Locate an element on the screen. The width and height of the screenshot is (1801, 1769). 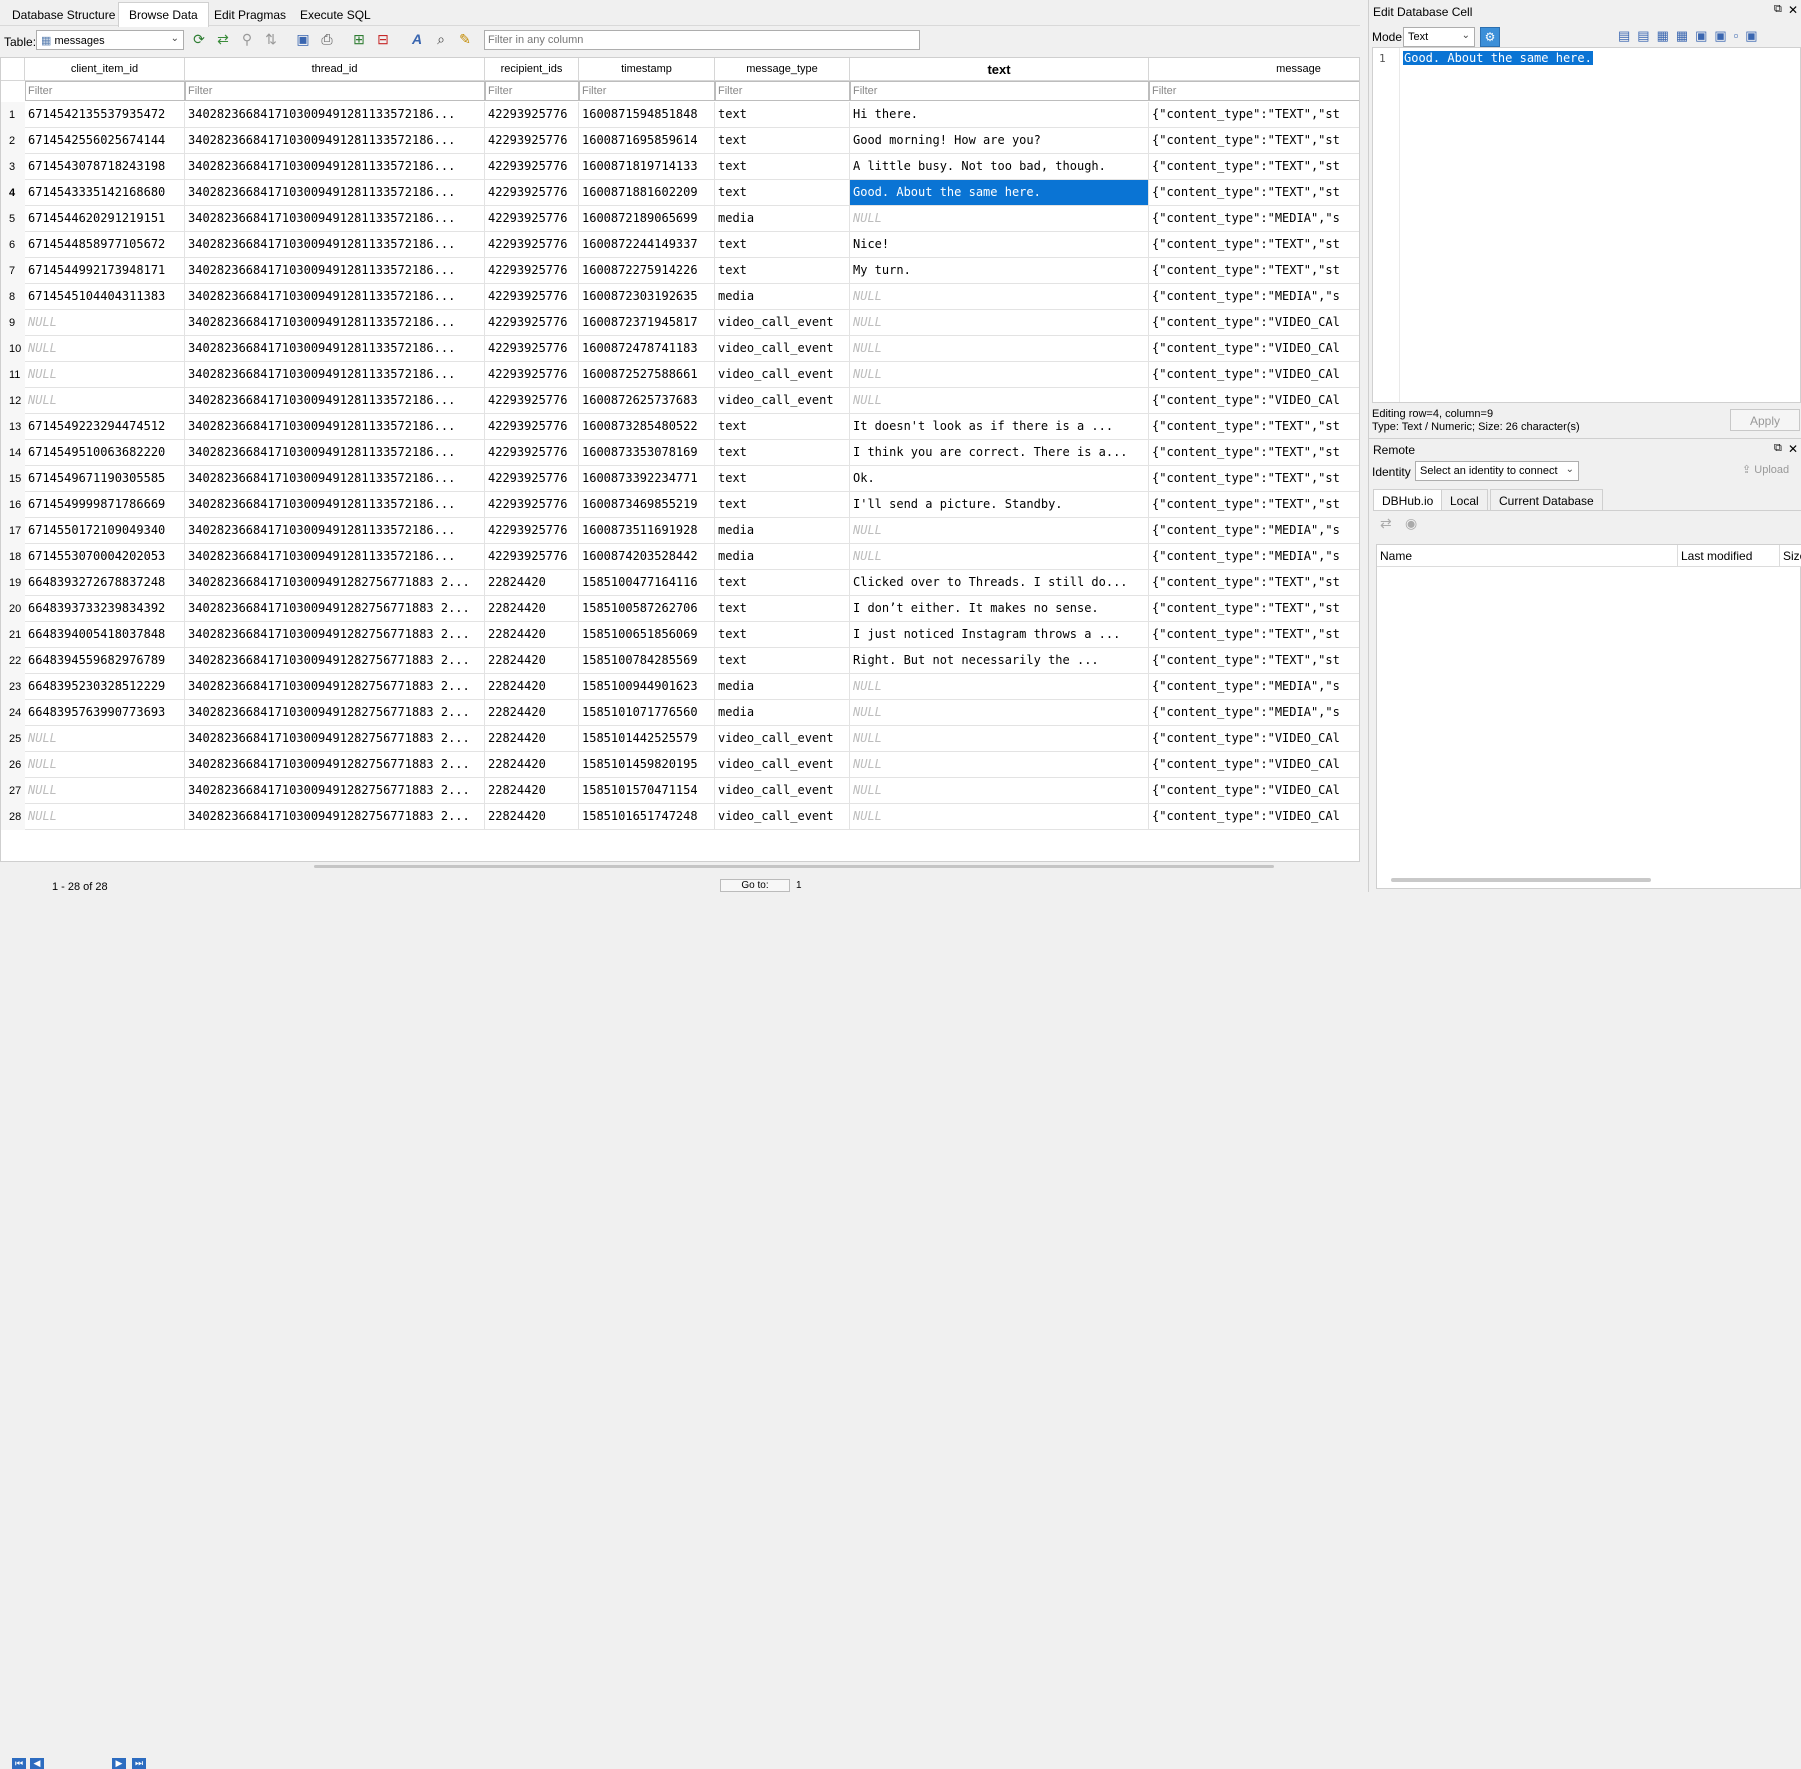
cell-editor: 1 Good. About the same here. is located at coordinates (1586, 225).